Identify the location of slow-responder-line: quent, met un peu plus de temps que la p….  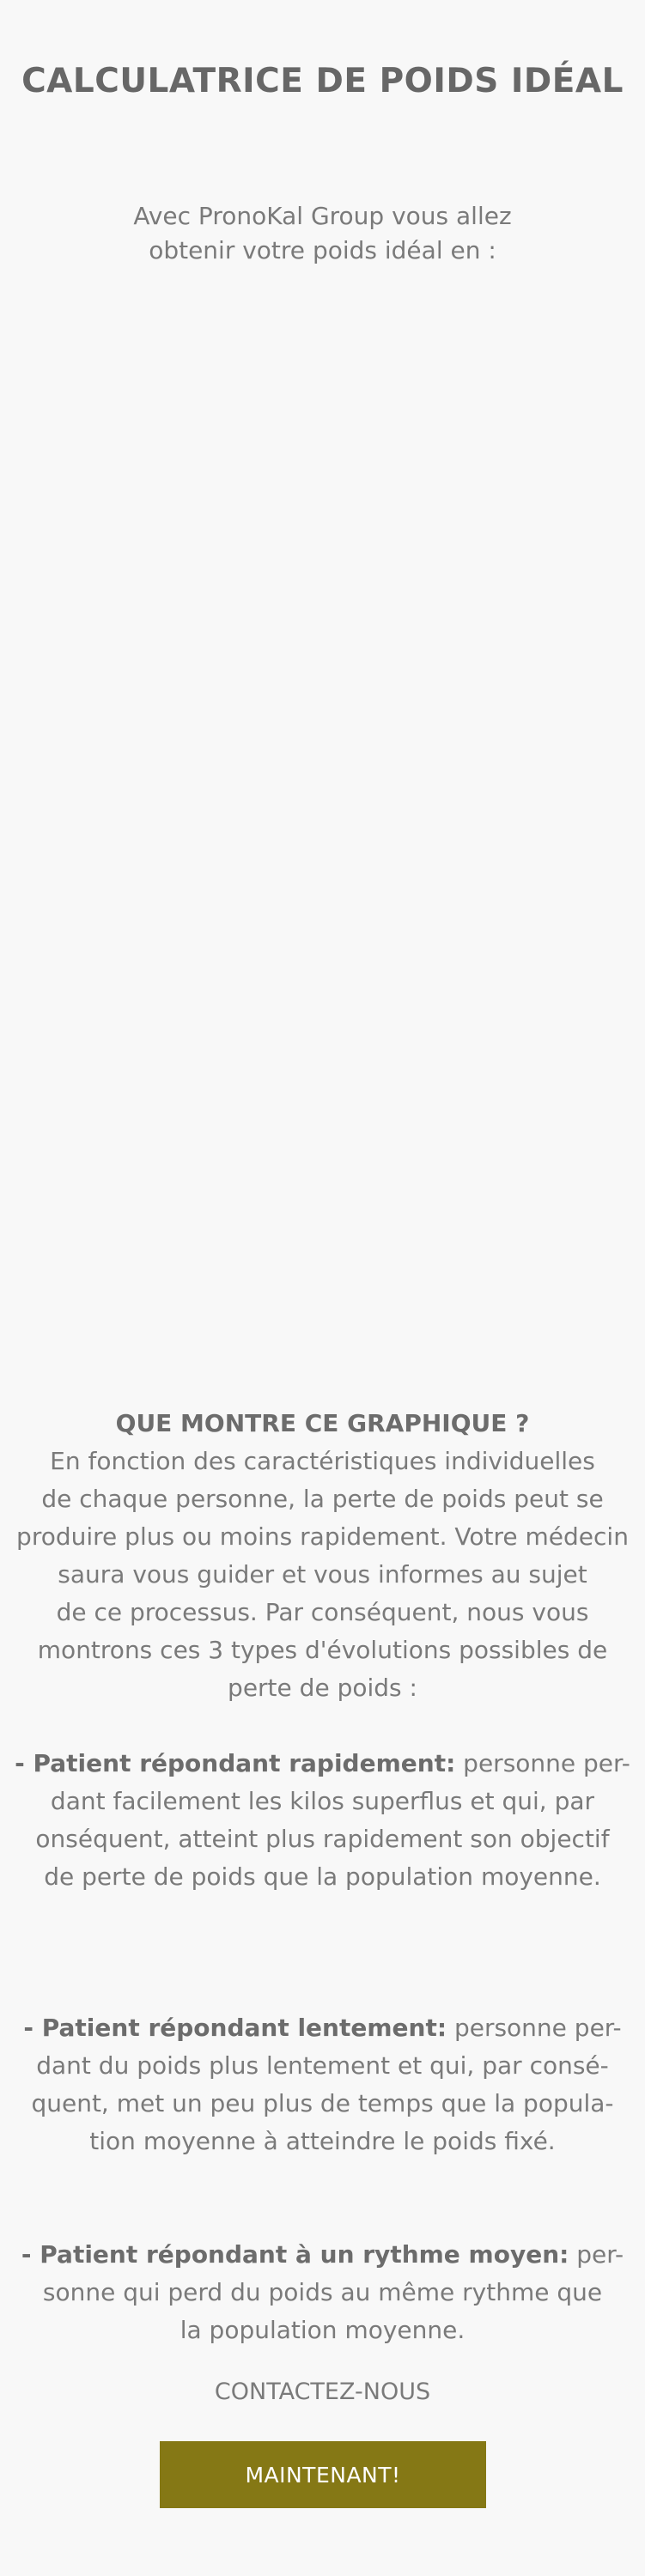
(322, 2103).